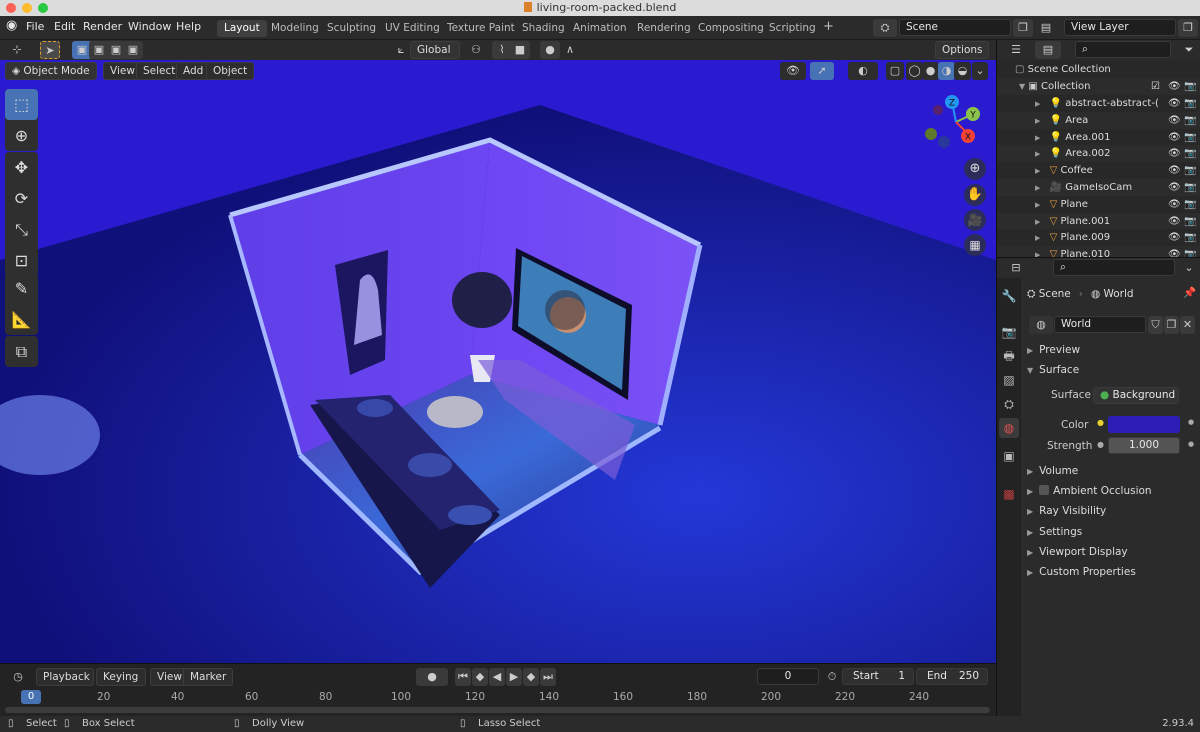  Describe the element at coordinates (1098, 238) in the screenshot. I see `outliner-item: ▶ ▽ Plane.009 👁 📷` at that location.